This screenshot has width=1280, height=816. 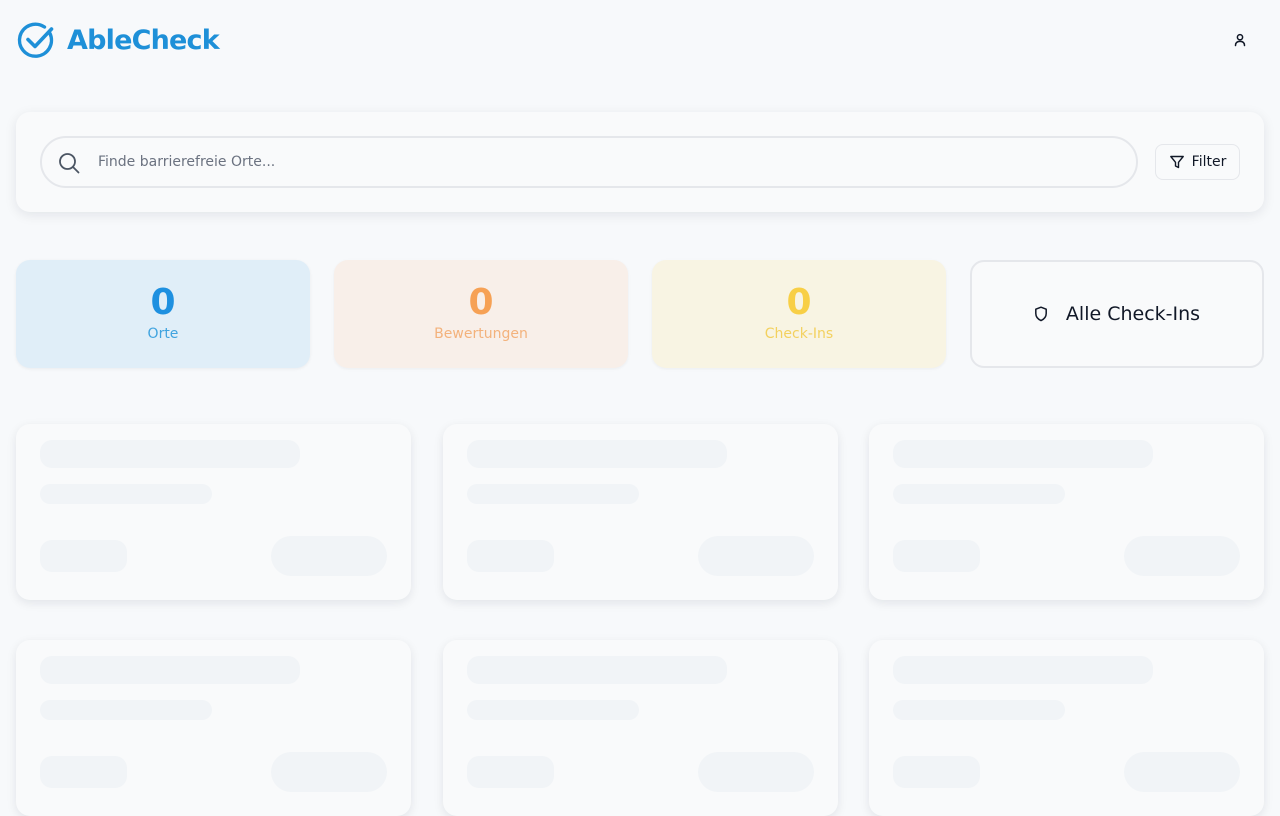 What do you see at coordinates (1176, 162) in the screenshot?
I see `filter-icon` at bounding box center [1176, 162].